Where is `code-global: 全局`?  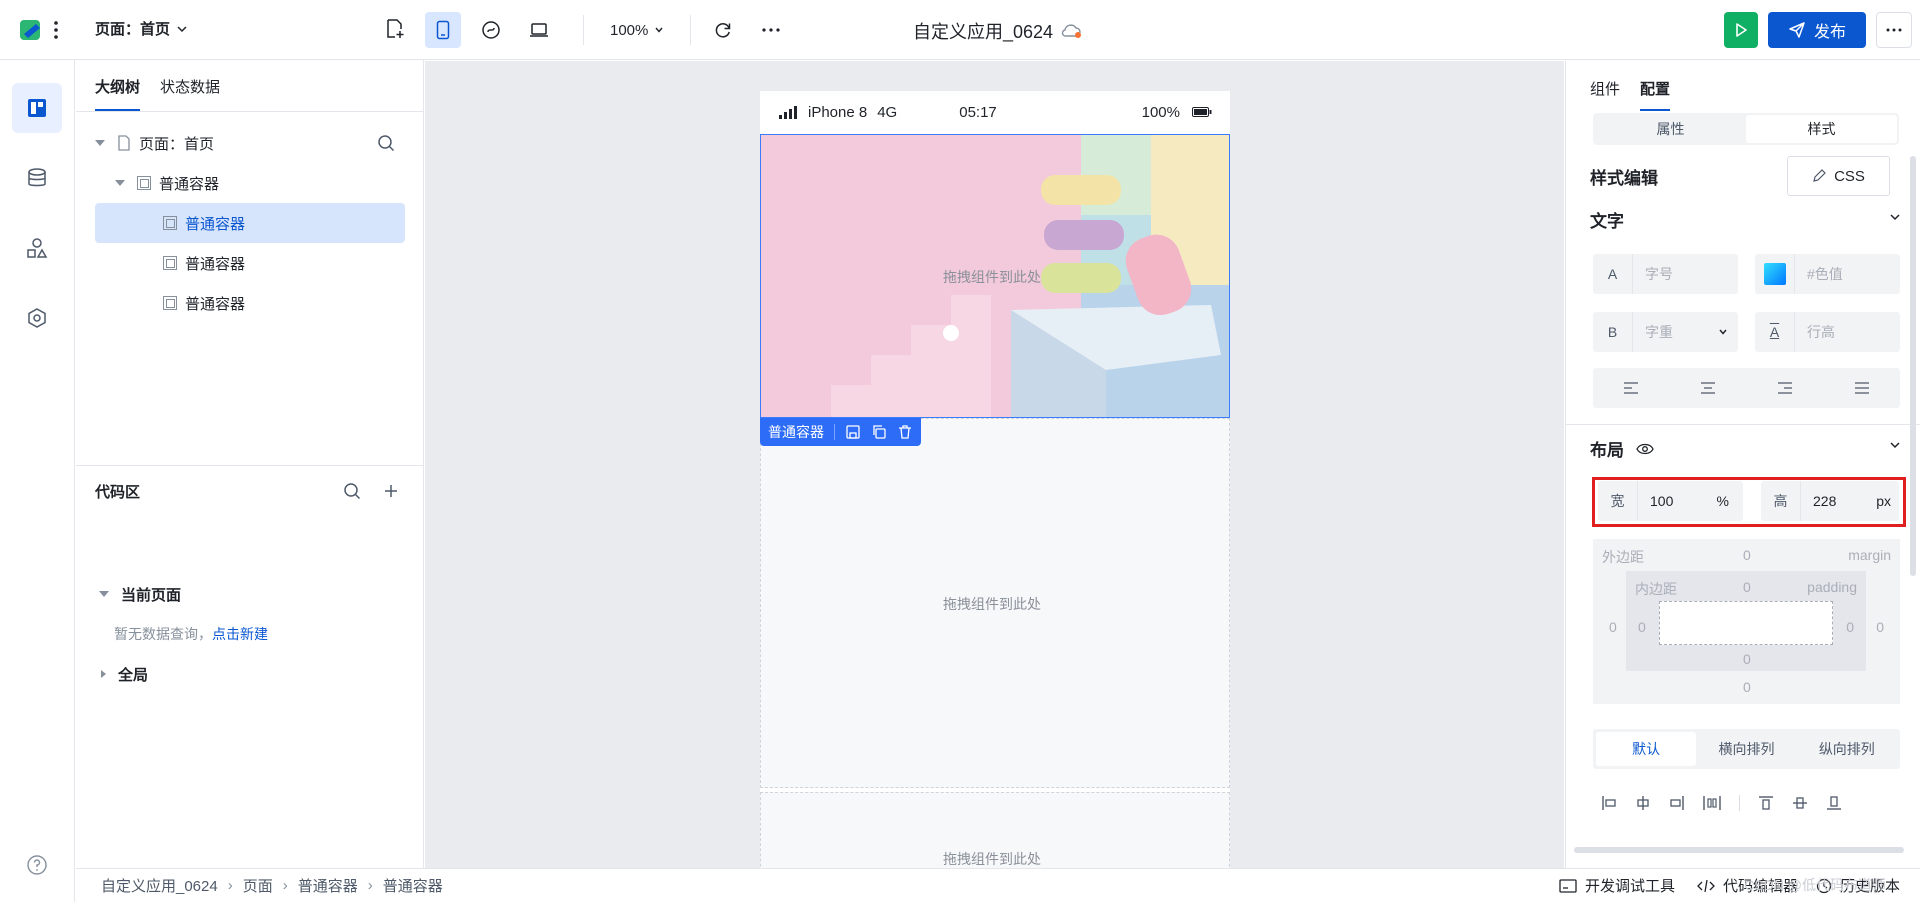 code-global: 全局 is located at coordinates (124, 674).